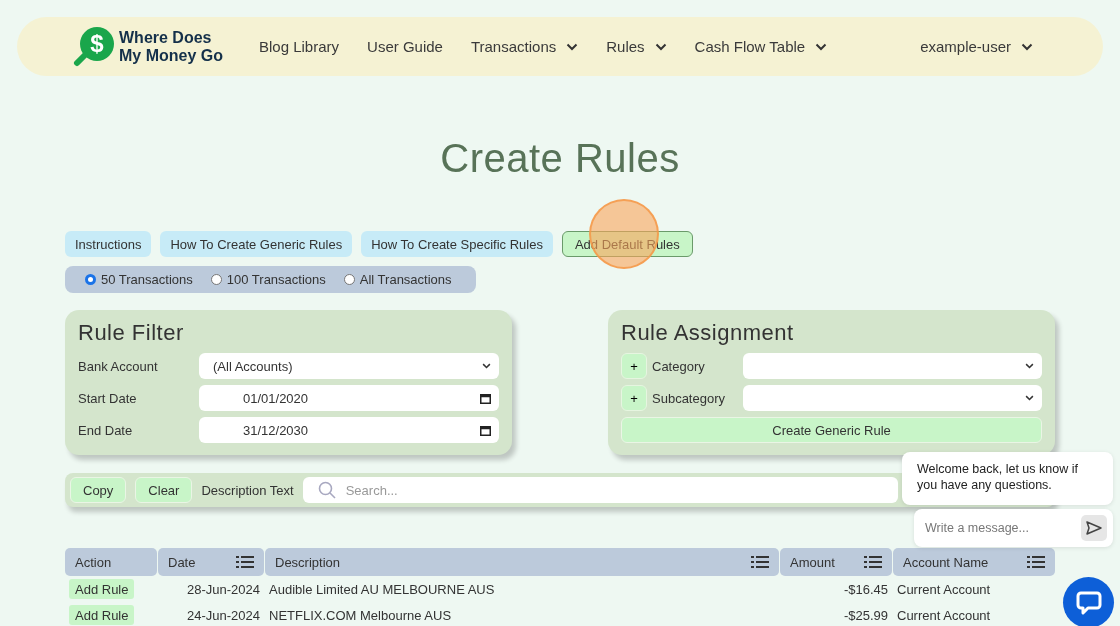 The height and width of the screenshot is (626, 1120). I want to click on card-title: Rule Filter, so click(131, 333).